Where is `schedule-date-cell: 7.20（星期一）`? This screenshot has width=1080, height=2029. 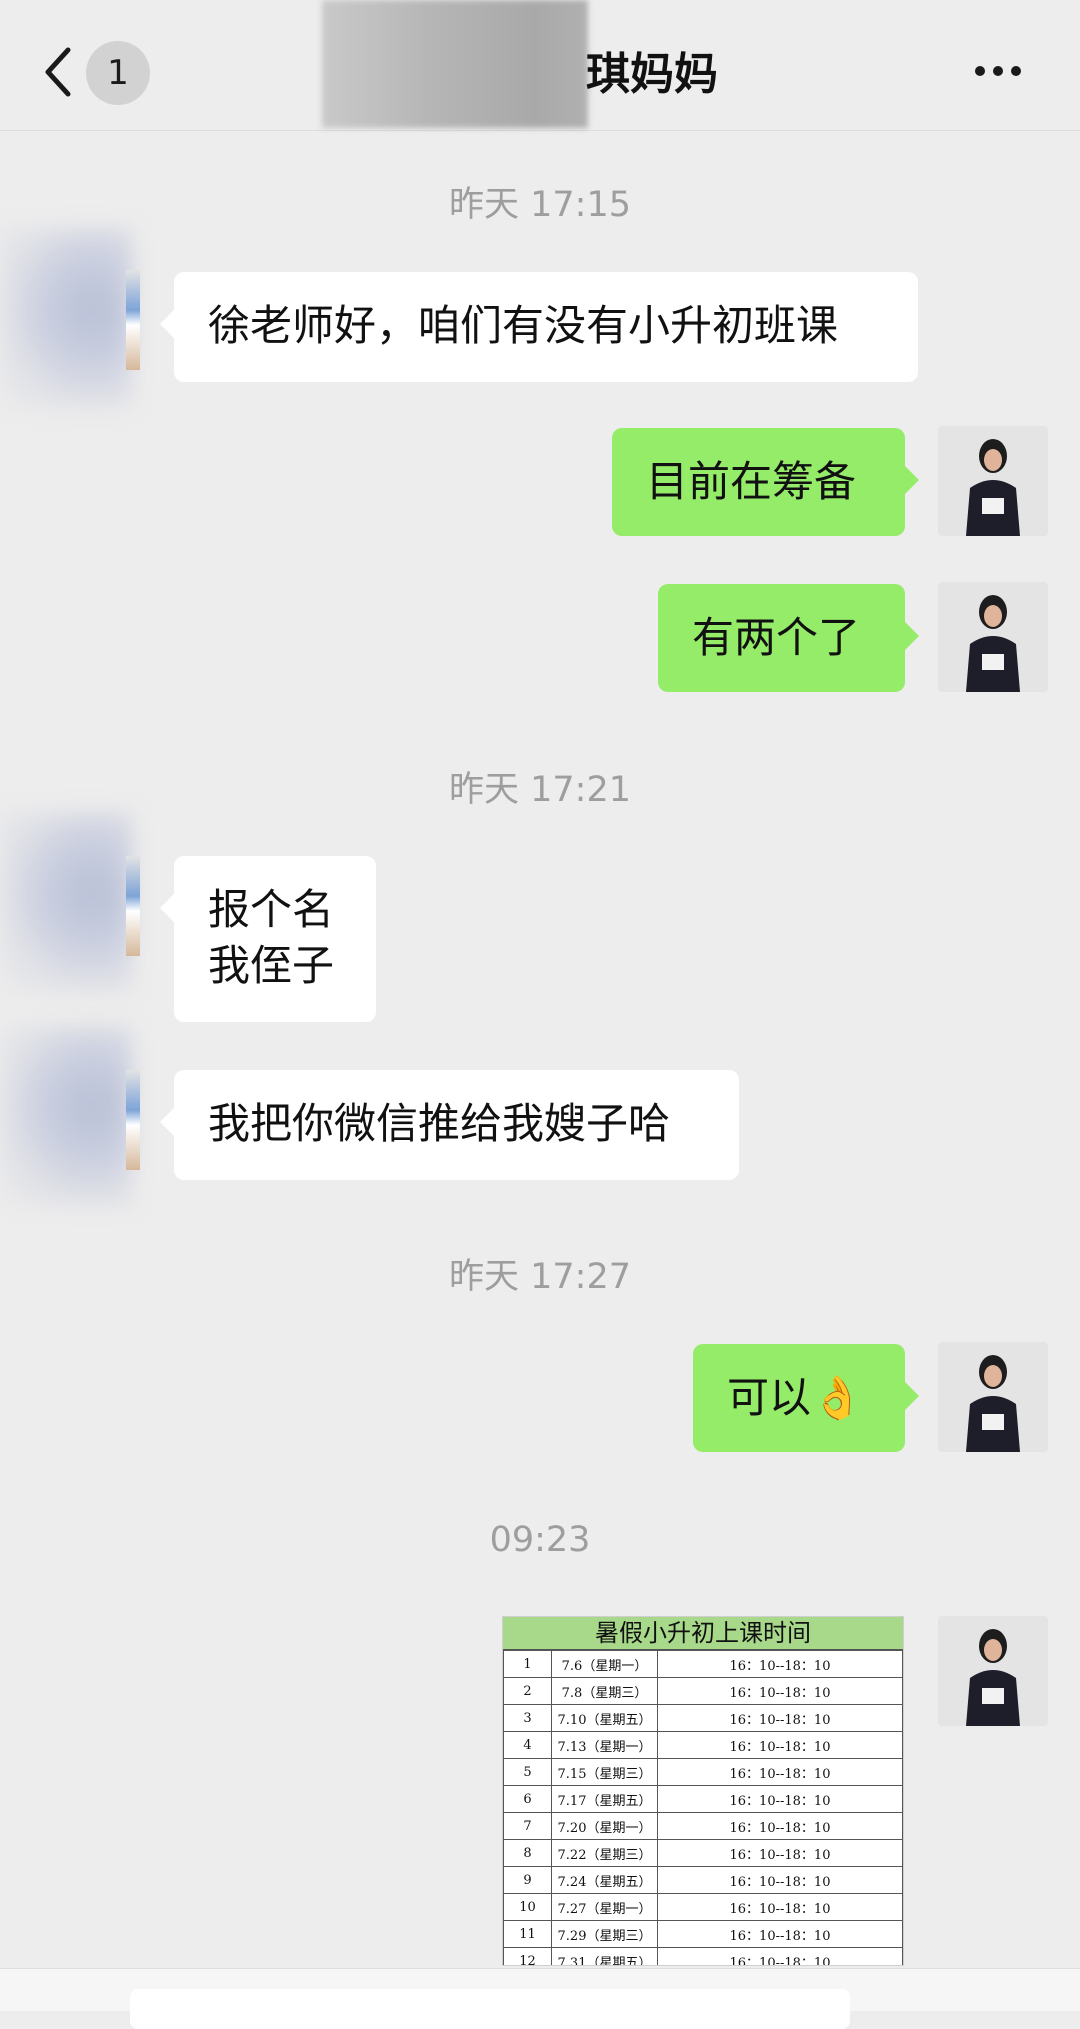 schedule-date-cell: 7.20（星期一） is located at coordinates (604, 1826).